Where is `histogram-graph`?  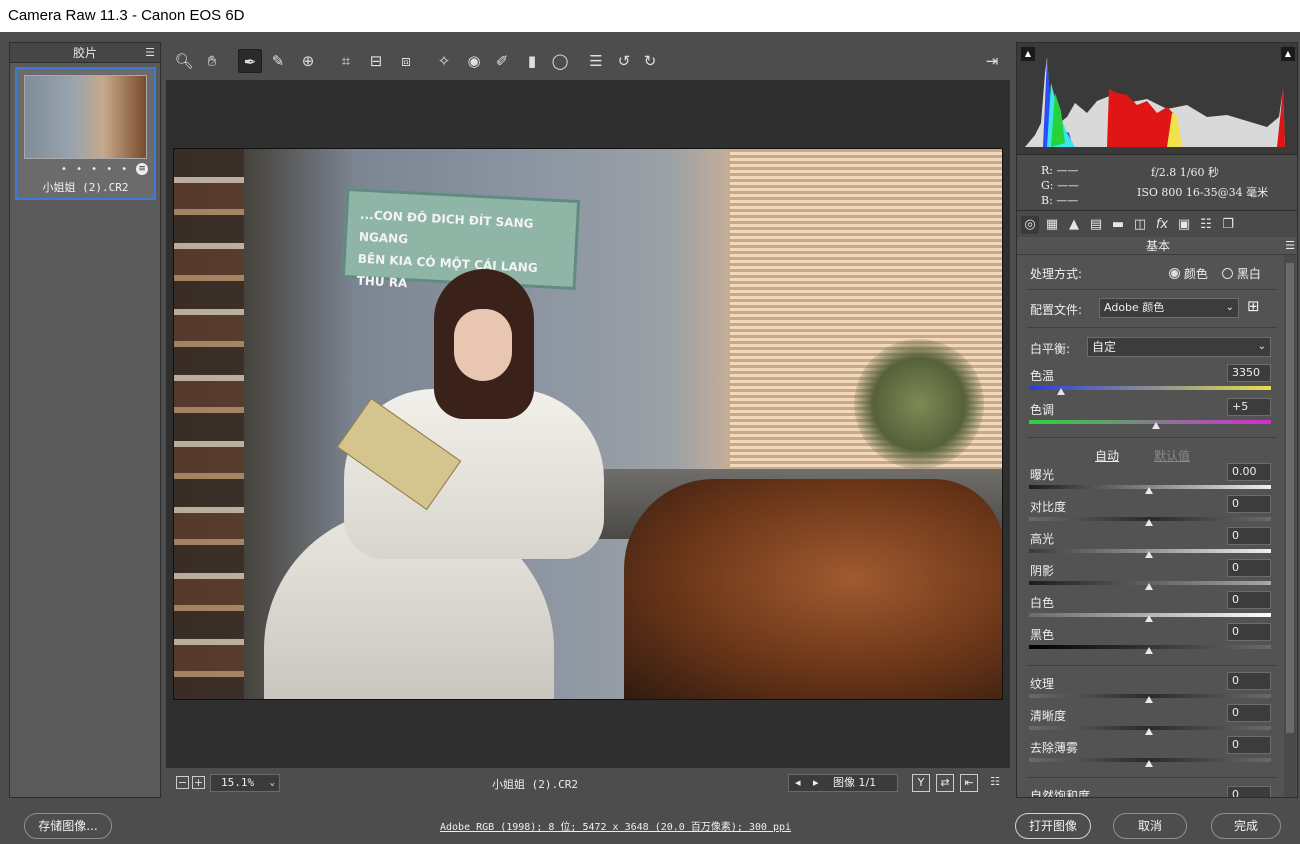 histogram-graph is located at coordinates (1155, 102).